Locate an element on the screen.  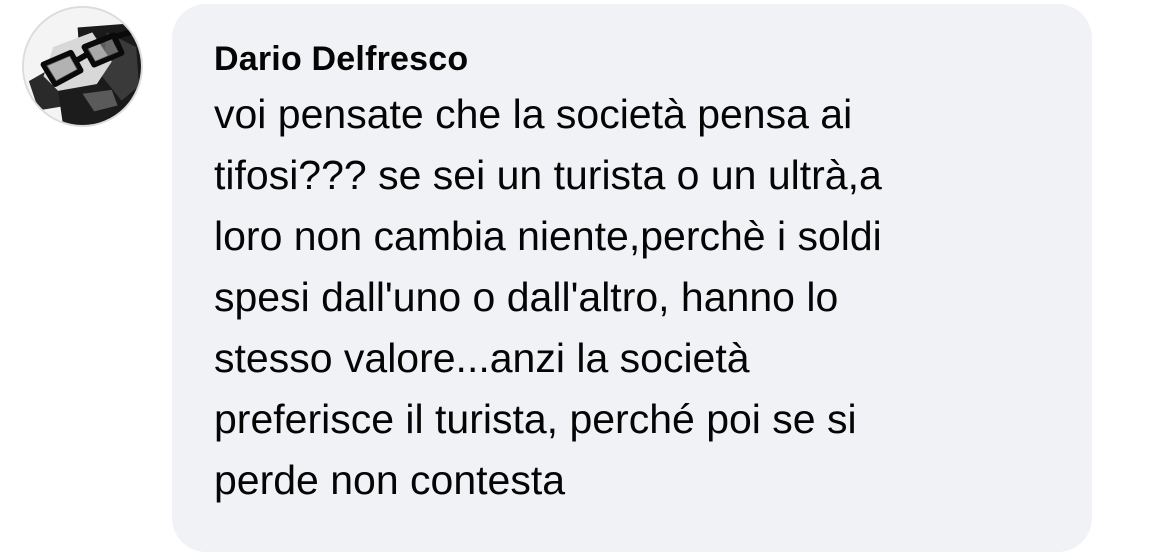
comment-text-line: tifosi??? se sei un turista o un ultrà,a is located at coordinates (548, 175).